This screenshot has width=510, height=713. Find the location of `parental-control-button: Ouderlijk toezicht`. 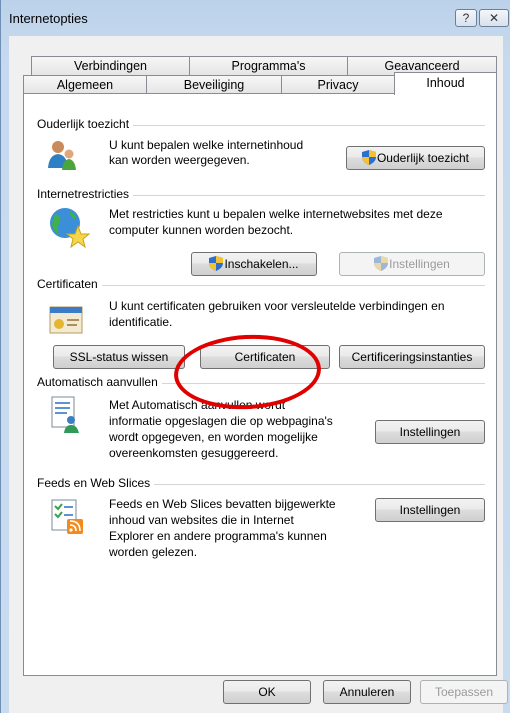

parental-control-button: Ouderlijk toezicht is located at coordinates (415, 158).